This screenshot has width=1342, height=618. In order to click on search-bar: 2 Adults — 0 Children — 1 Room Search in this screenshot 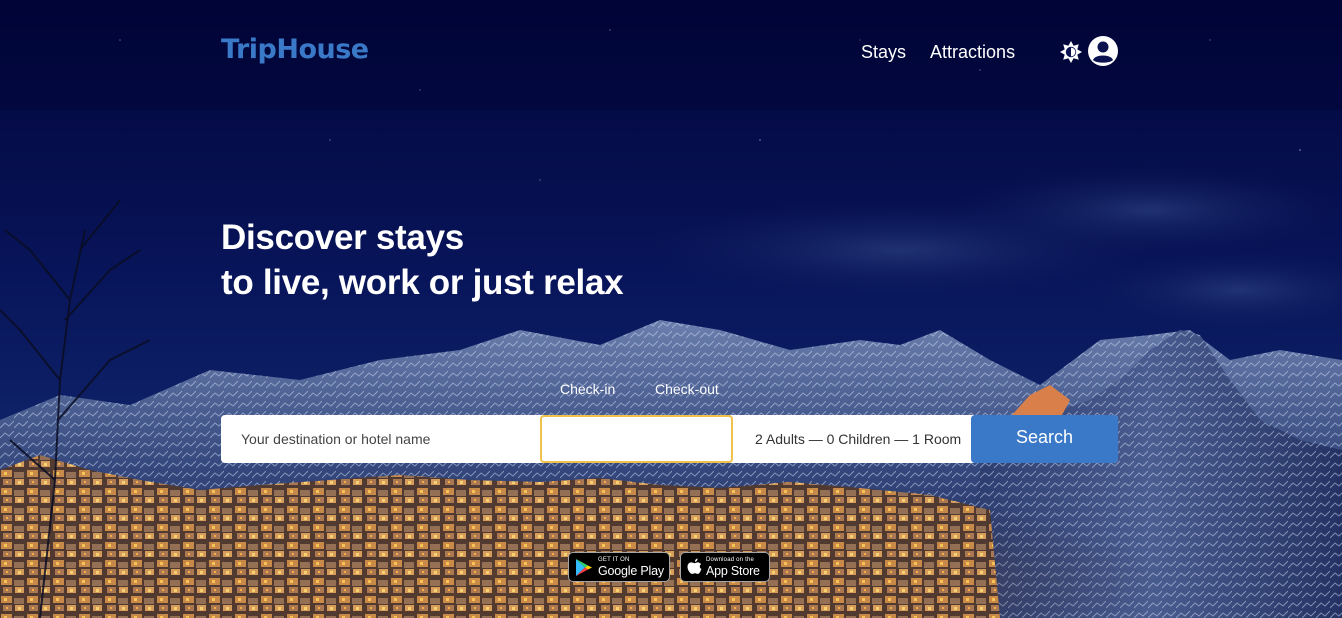, I will do `click(669, 439)`.